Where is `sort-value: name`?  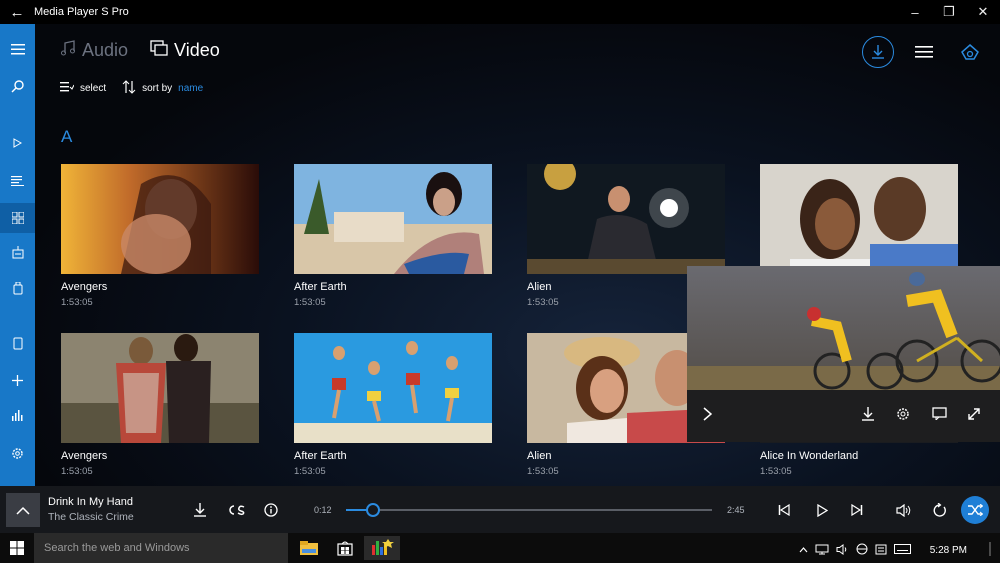 sort-value: name is located at coordinates (191, 88).